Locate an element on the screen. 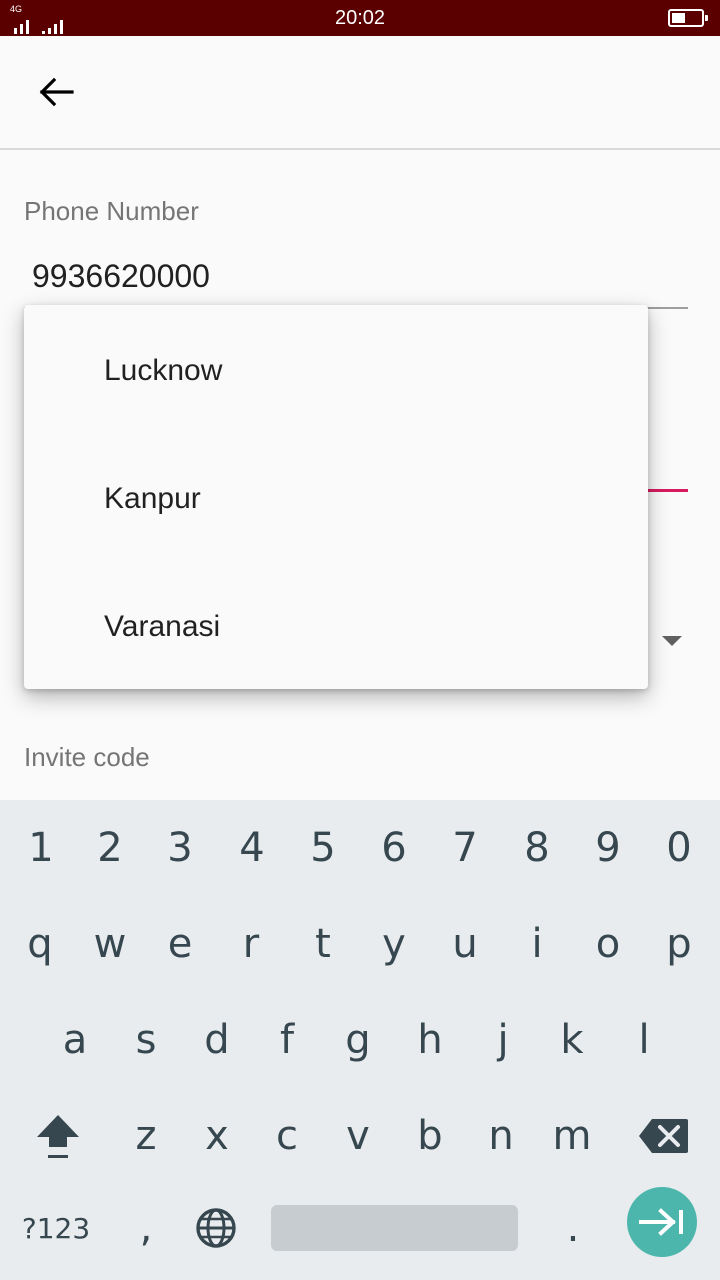 This screenshot has height=1280, width=720. key-x: x is located at coordinates (217, 1136).